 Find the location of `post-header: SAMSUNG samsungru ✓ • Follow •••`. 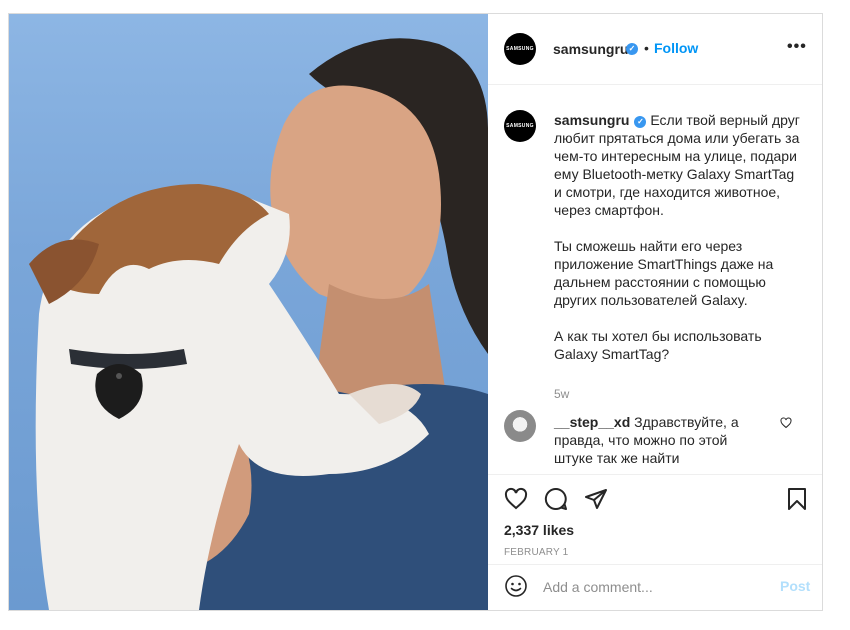

post-header: SAMSUNG samsungru ✓ • Follow ••• is located at coordinates (655, 49).